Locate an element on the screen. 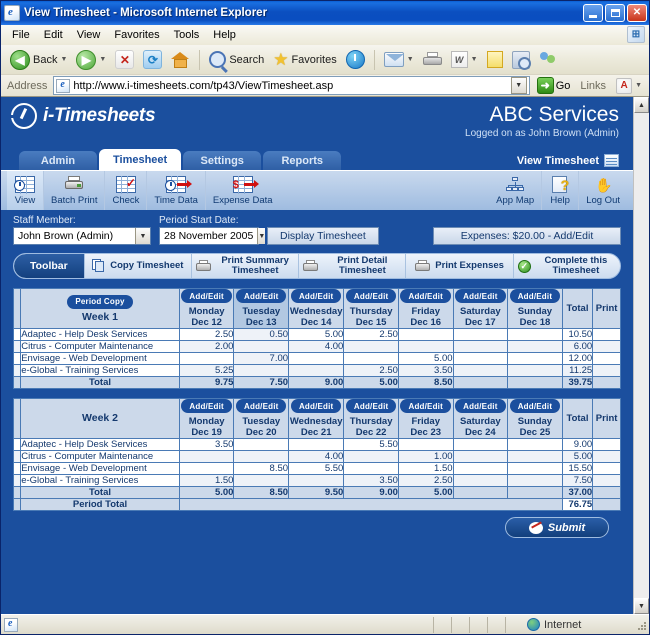  menu-item-edit: Edit is located at coordinates (53, 35).